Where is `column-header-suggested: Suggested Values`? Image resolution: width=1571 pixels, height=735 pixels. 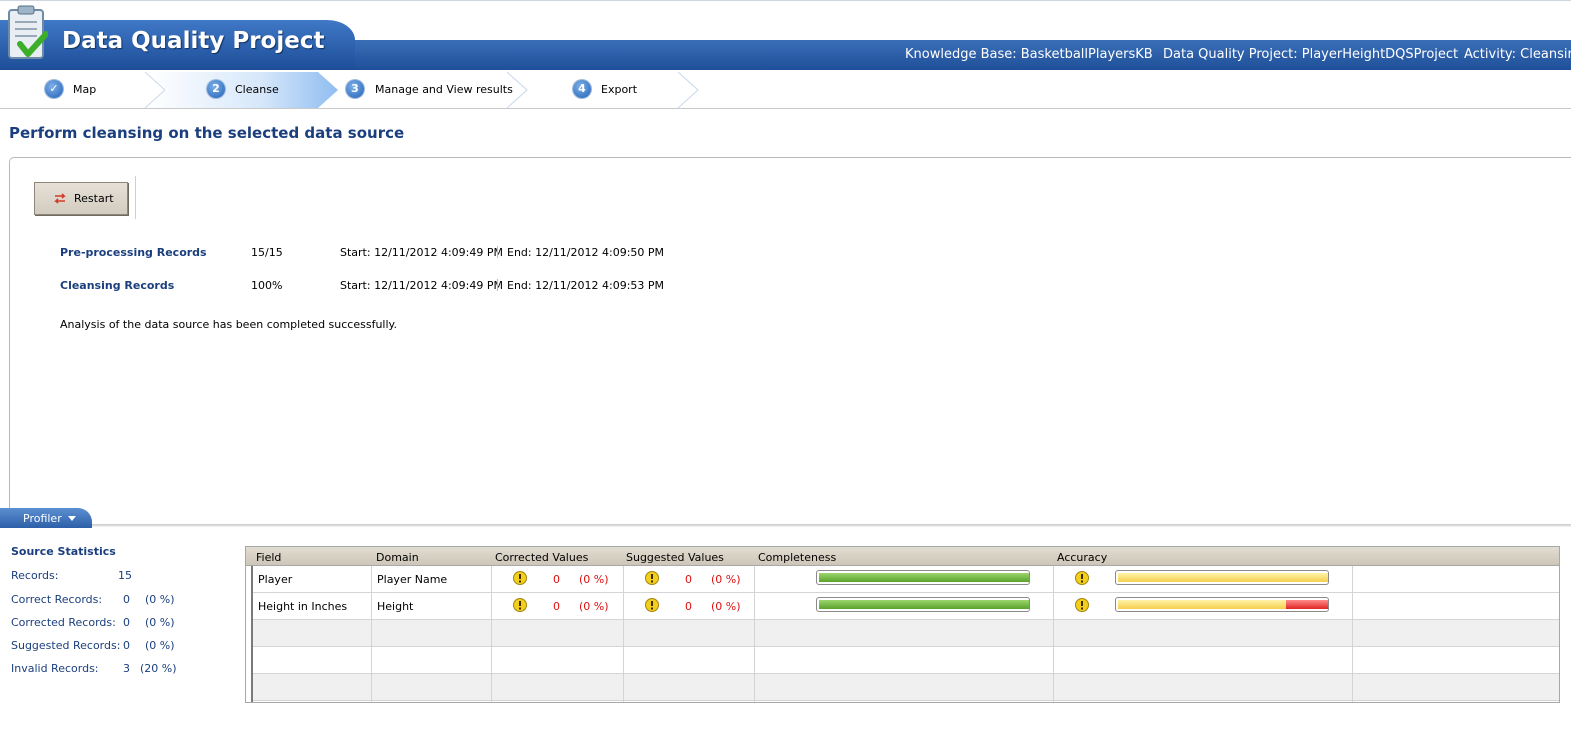 column-header-suggested: Suggested Values is located at coordinates (675, 557).